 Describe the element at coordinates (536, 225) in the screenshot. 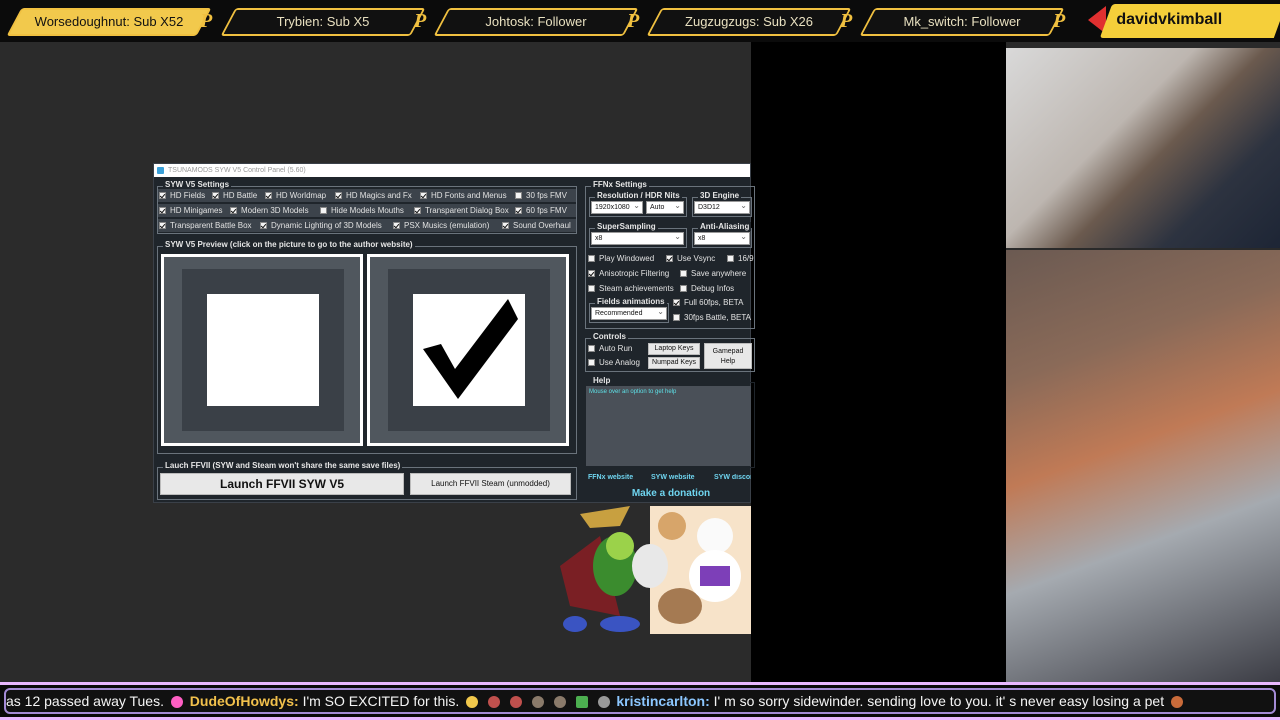

I see `checkbox-sound-overhaul: Sound Overhaul` at that location.